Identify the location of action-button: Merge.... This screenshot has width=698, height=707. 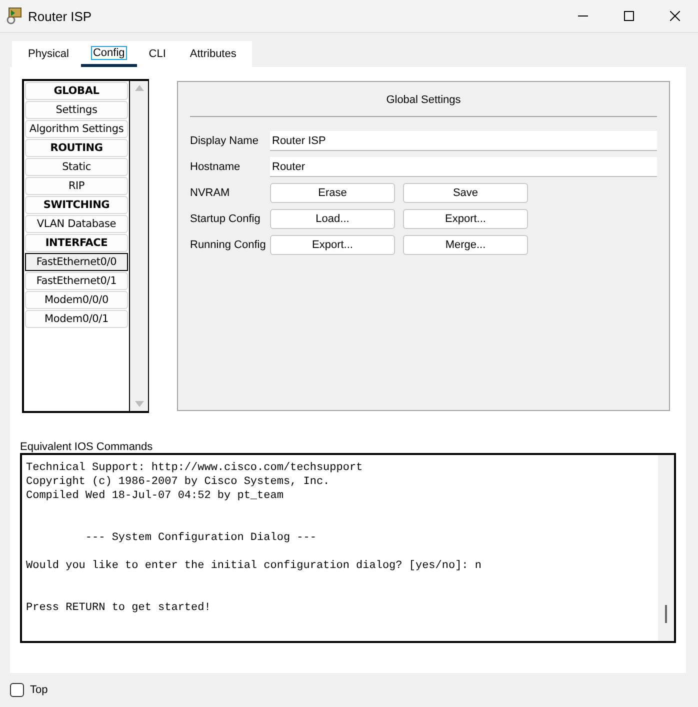
(465, 245).